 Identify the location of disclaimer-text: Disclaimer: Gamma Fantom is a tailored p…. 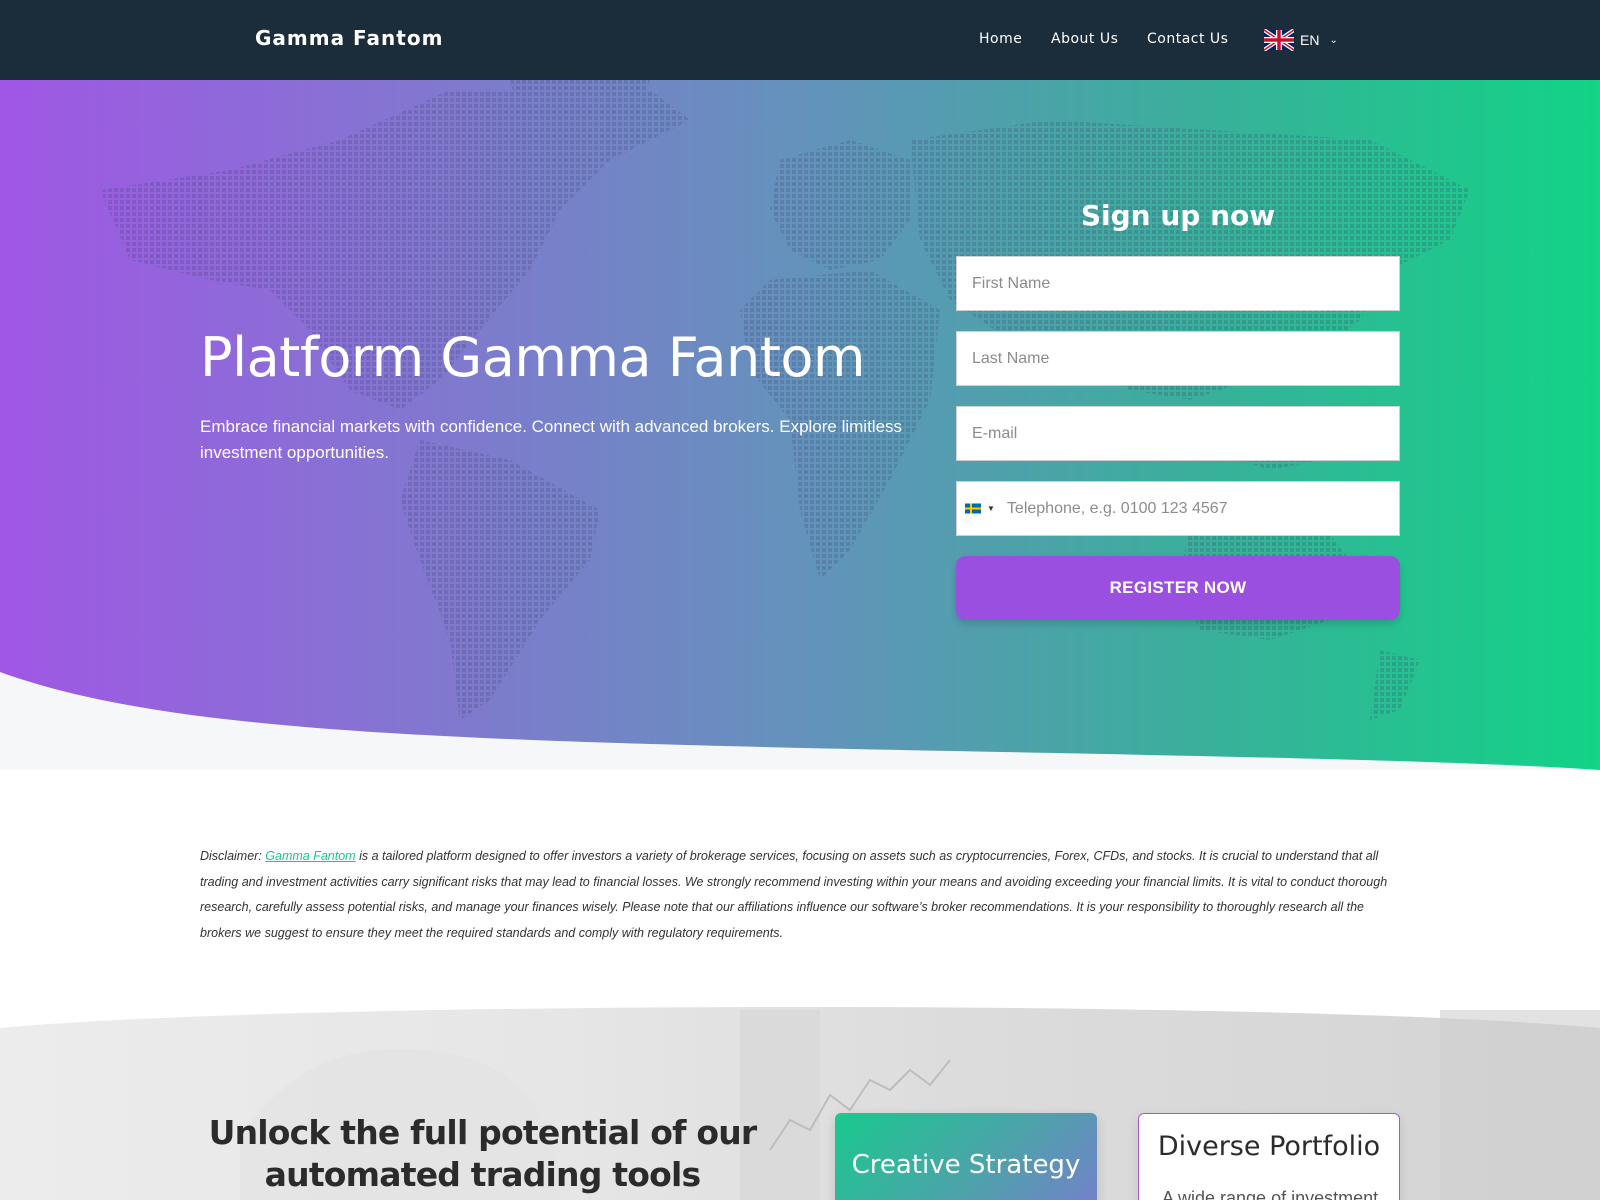
(800, 895).